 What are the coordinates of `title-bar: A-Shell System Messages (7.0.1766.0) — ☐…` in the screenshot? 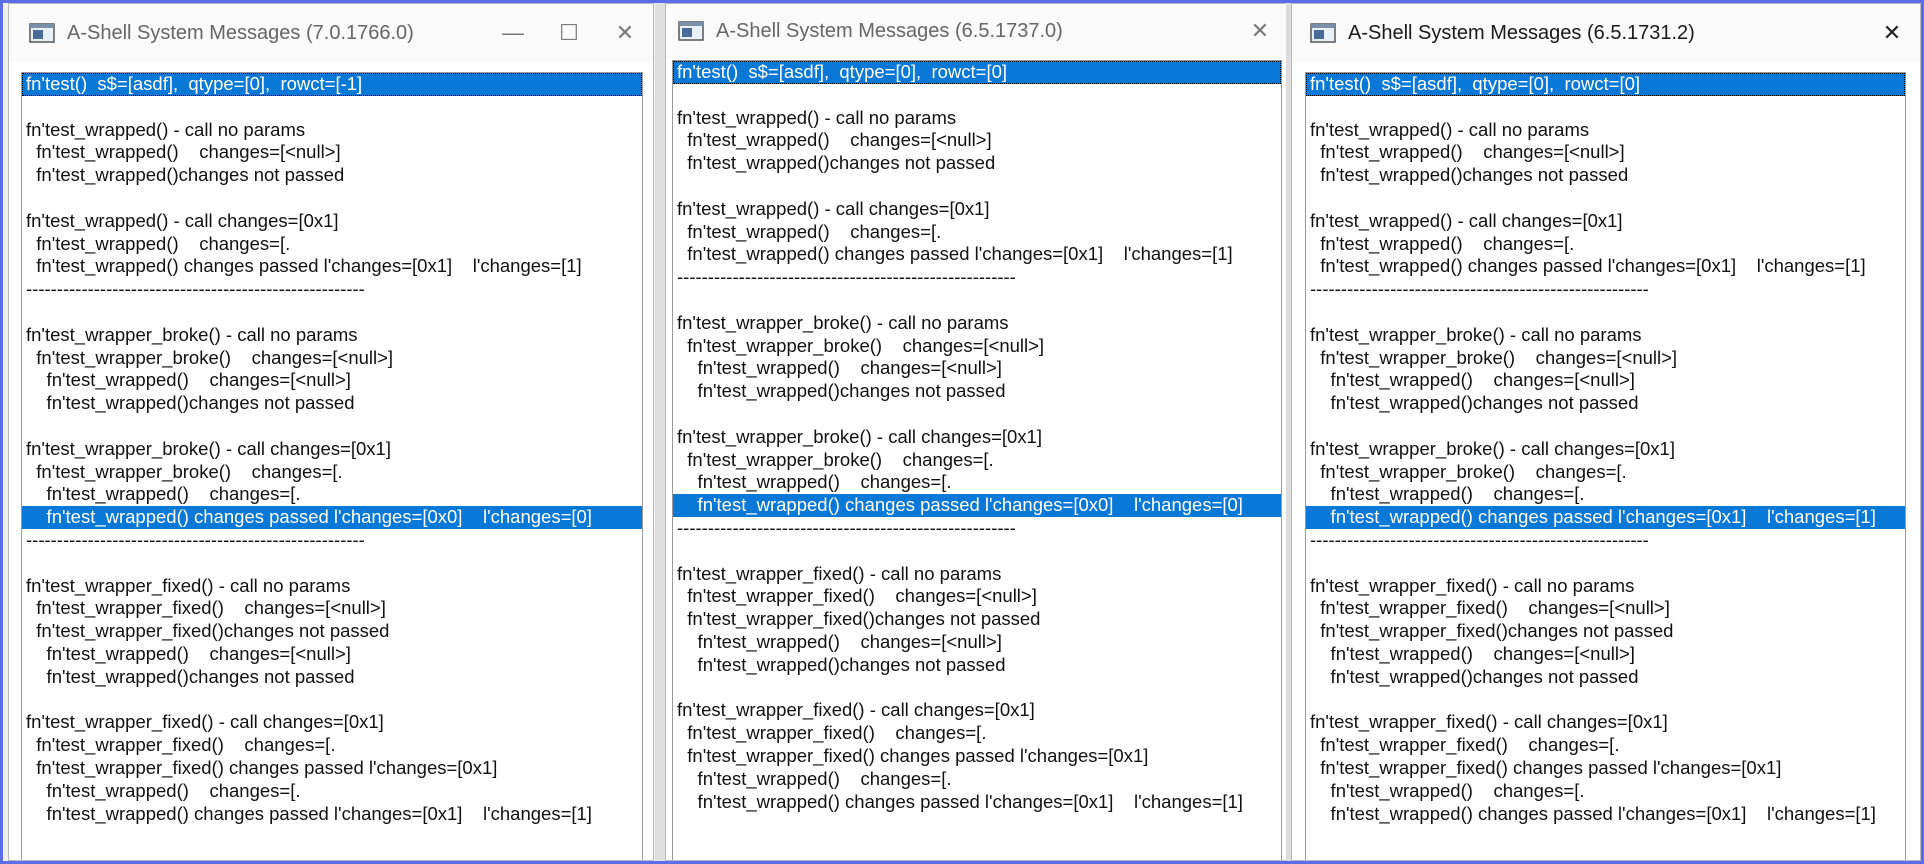 It's located at (331, 33).